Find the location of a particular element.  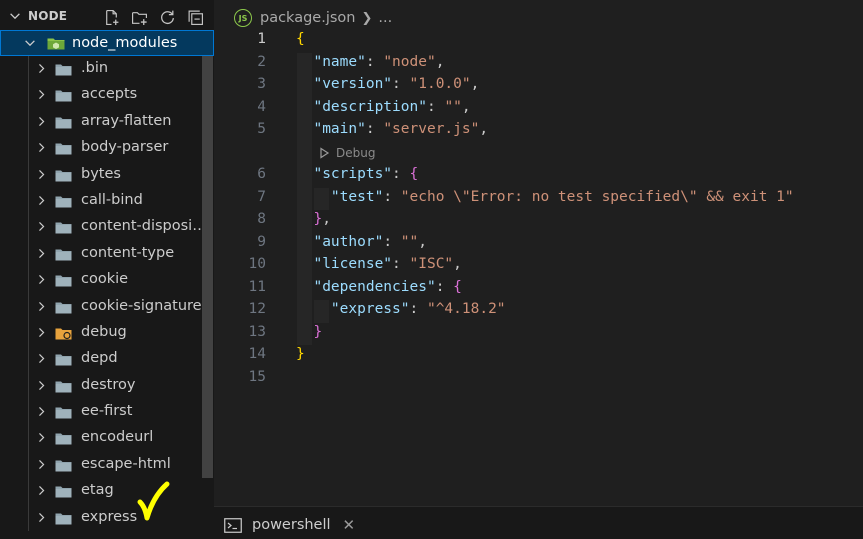

explorer-header: NODE is located at coordinates (107, 17).